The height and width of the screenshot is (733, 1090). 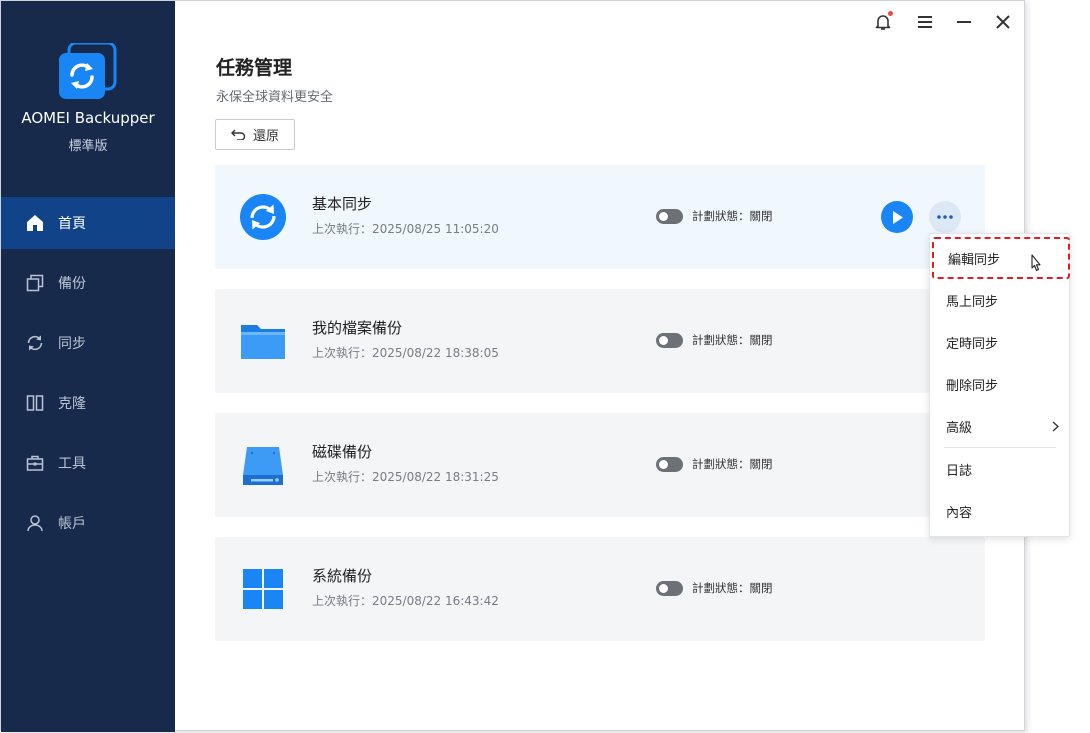 I want to click on minimize-button, so click(x=964, y=22).